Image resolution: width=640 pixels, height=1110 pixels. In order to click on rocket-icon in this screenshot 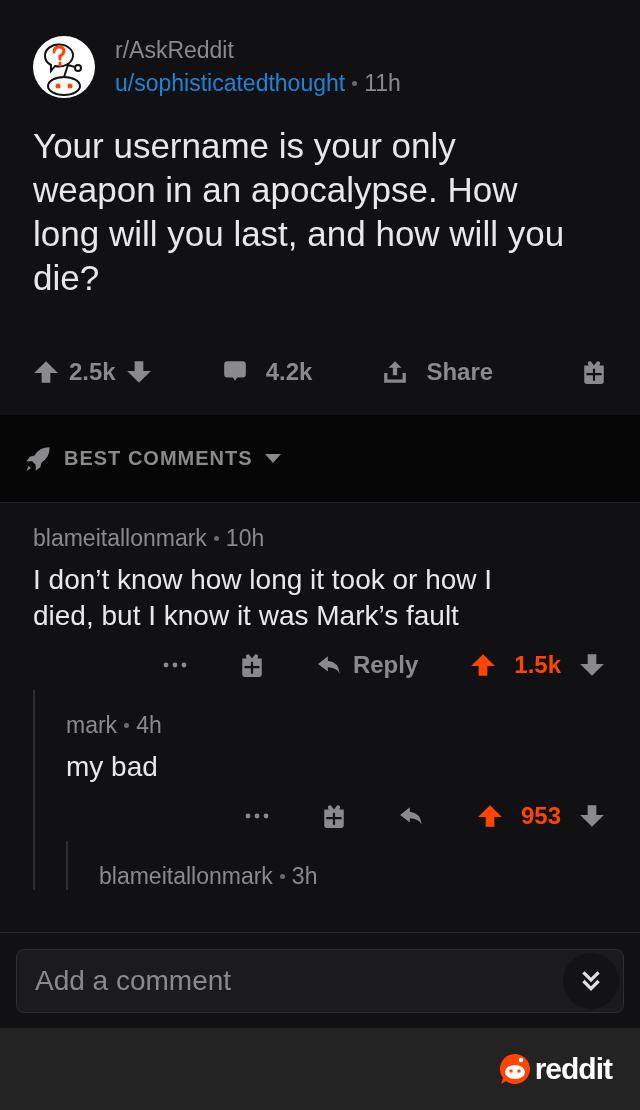, I will do `click(38, 458)`.